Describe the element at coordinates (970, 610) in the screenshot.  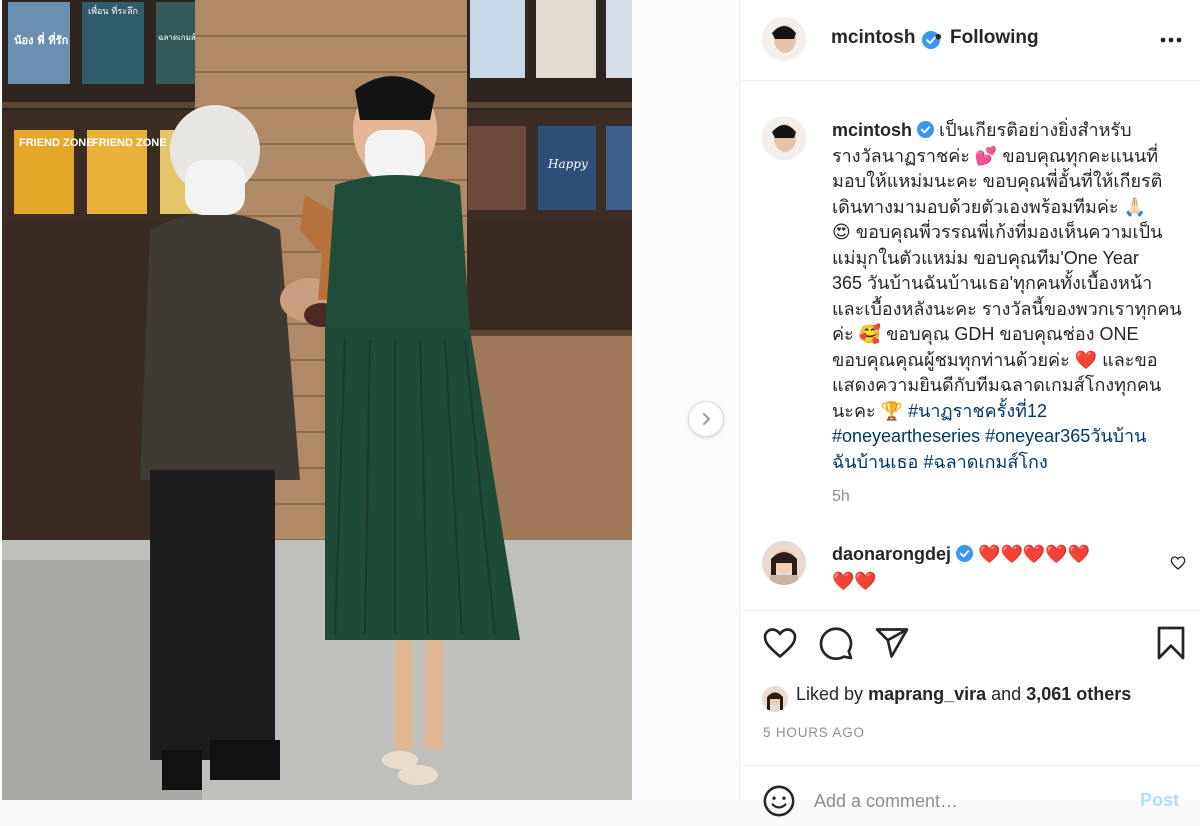
I see `divider` at that location.